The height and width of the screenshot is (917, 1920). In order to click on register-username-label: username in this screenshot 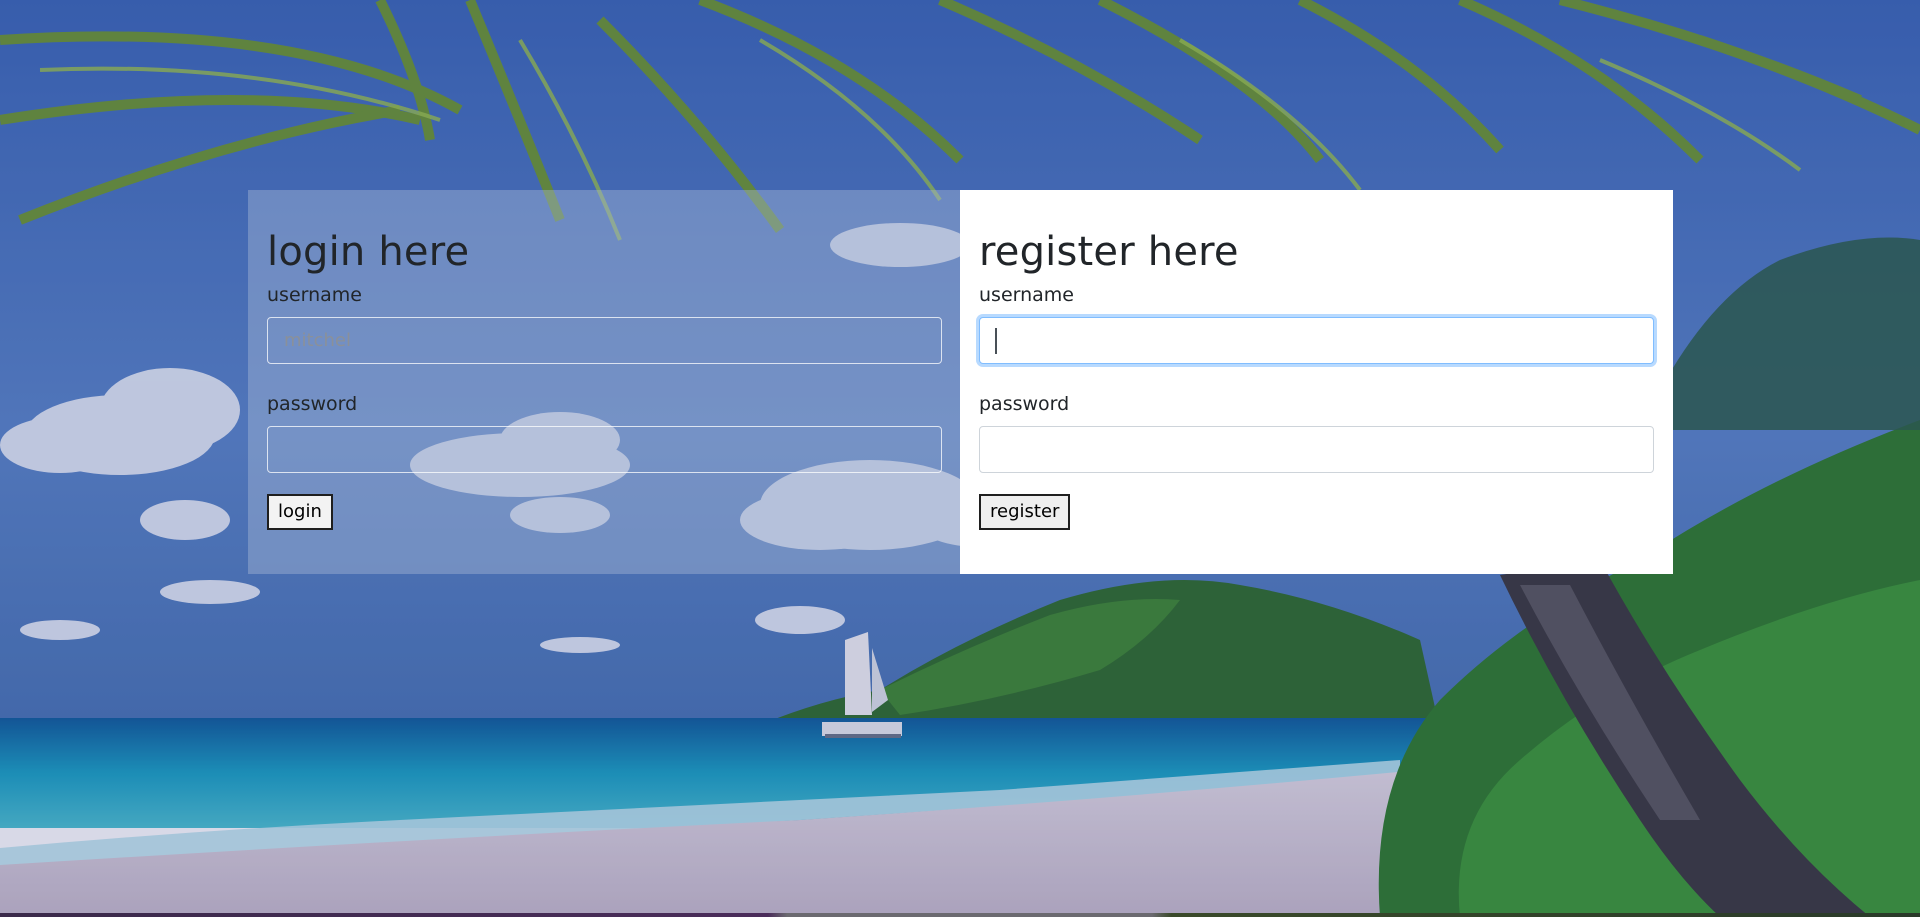, I will do `click(1026, 295)`.